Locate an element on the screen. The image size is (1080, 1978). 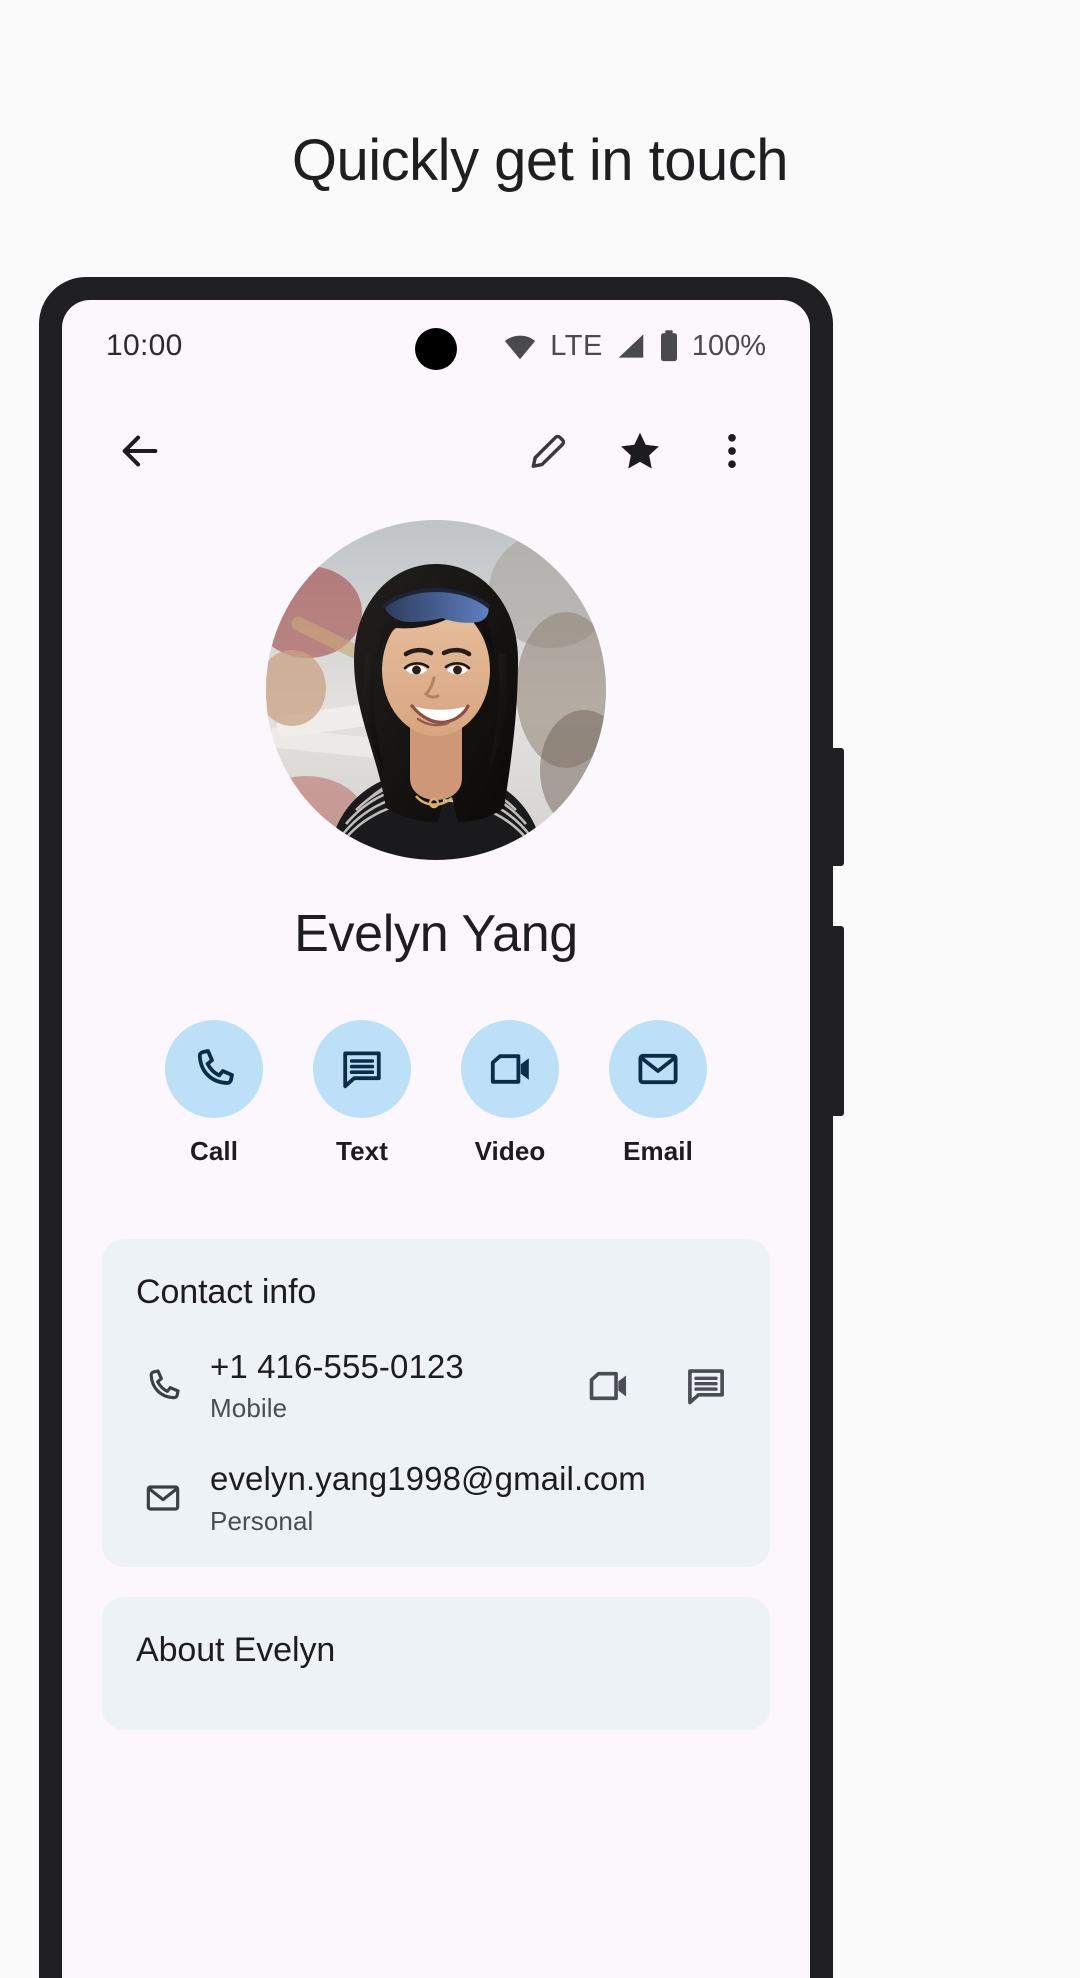
volume-rocker is located at coordinates (838, 1021).